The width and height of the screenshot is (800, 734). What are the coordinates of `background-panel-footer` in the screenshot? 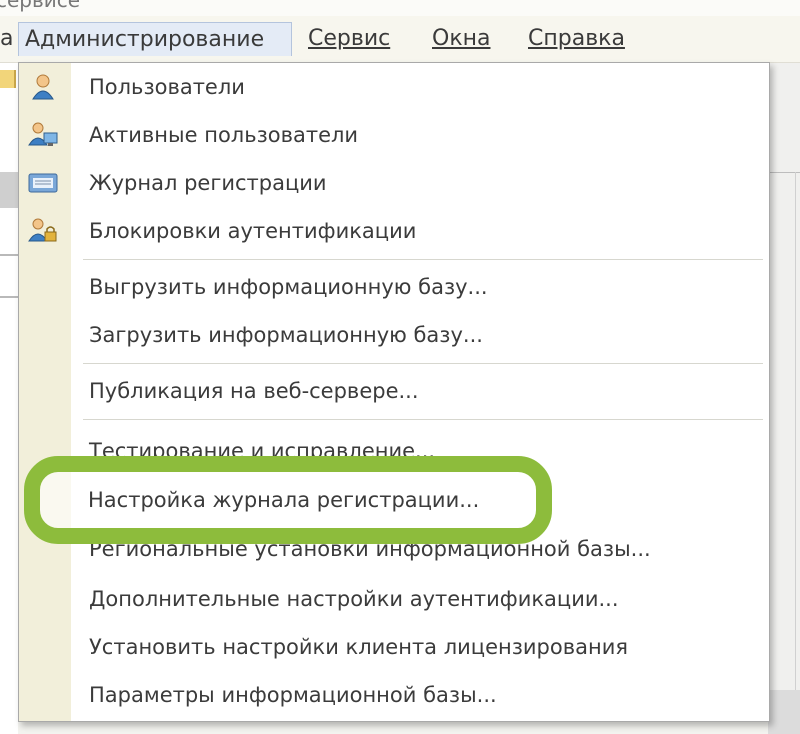 It's located at (784, 712).